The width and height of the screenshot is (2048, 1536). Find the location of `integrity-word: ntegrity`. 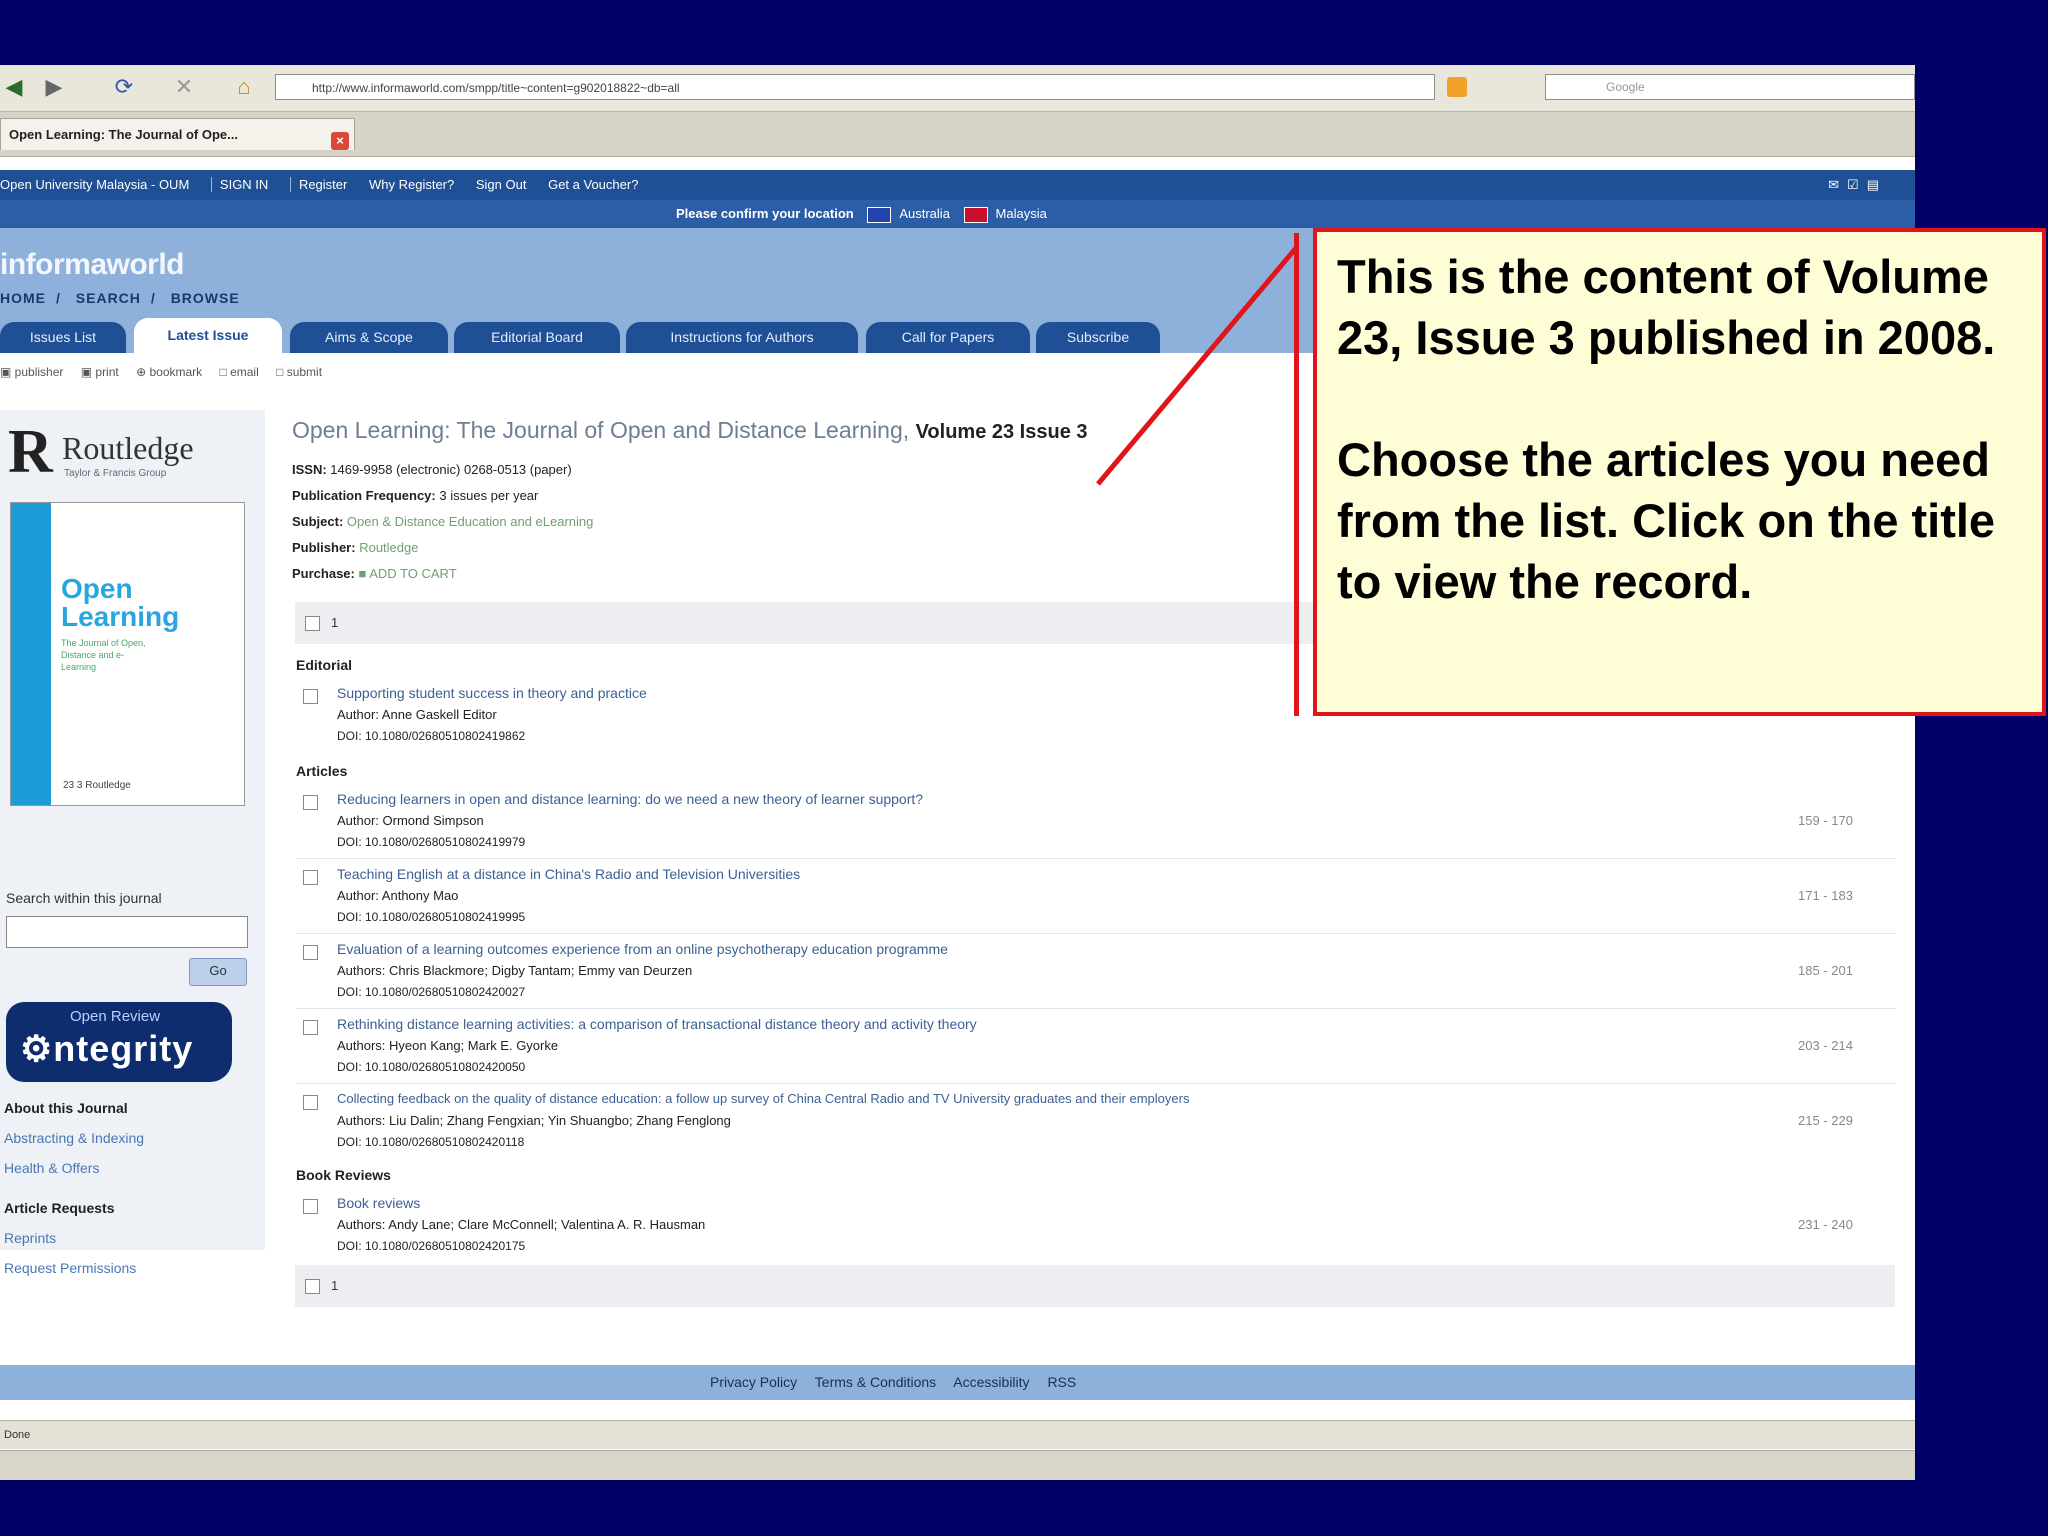

integrity-word: ntegrity is located at coordinates (123, 1048).